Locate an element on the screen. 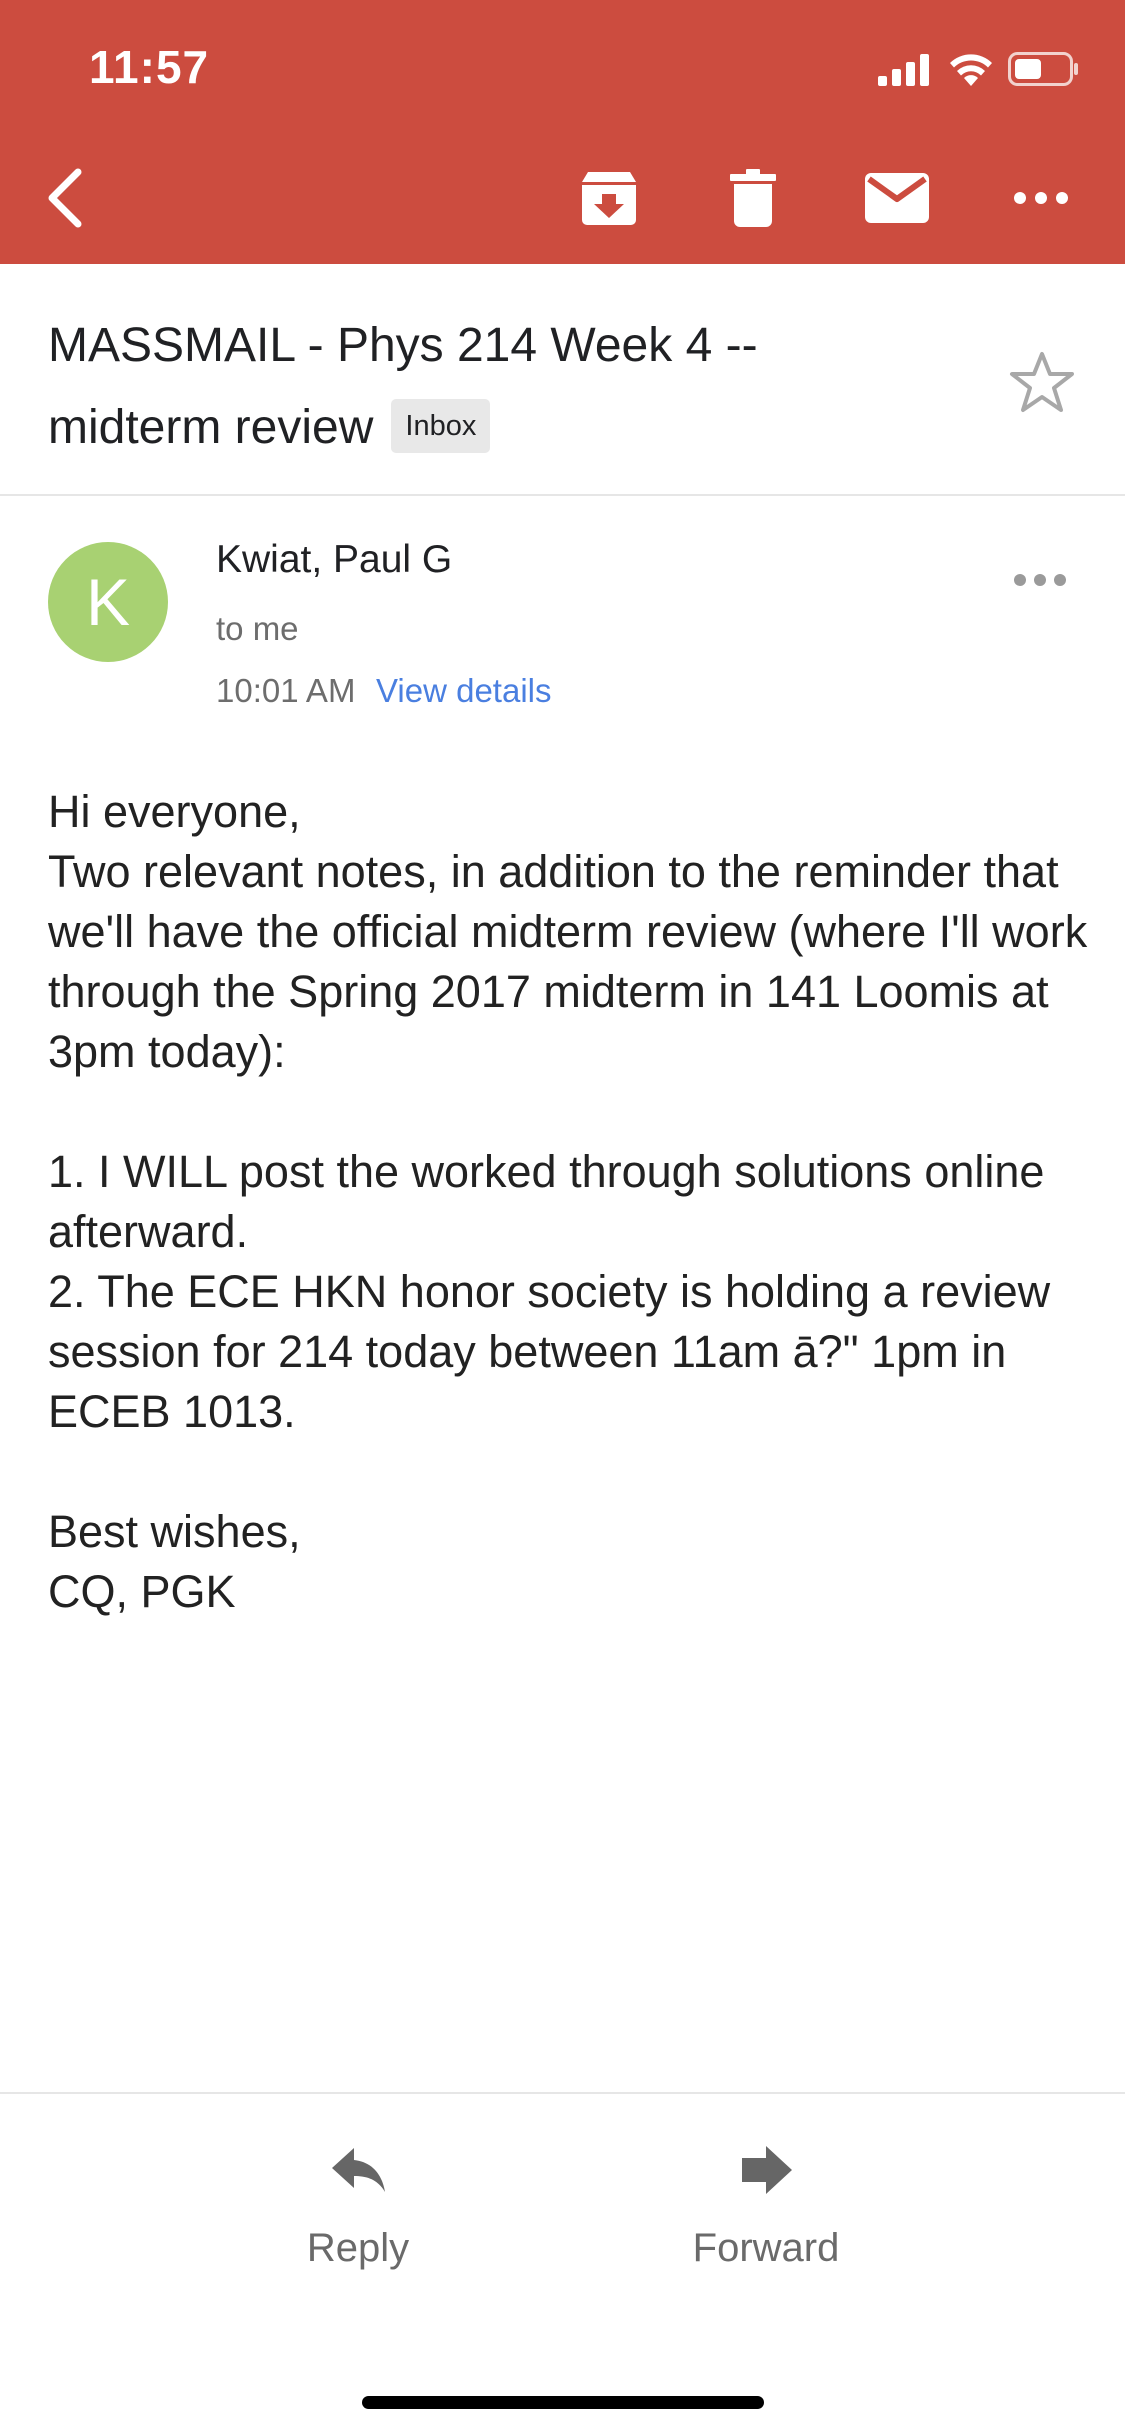 The width and height of the screenshot is (1125, 2436). subject-line-1: MASSMAIL - Phys 214 Week 4 -- is located at coordinates (403, 345).